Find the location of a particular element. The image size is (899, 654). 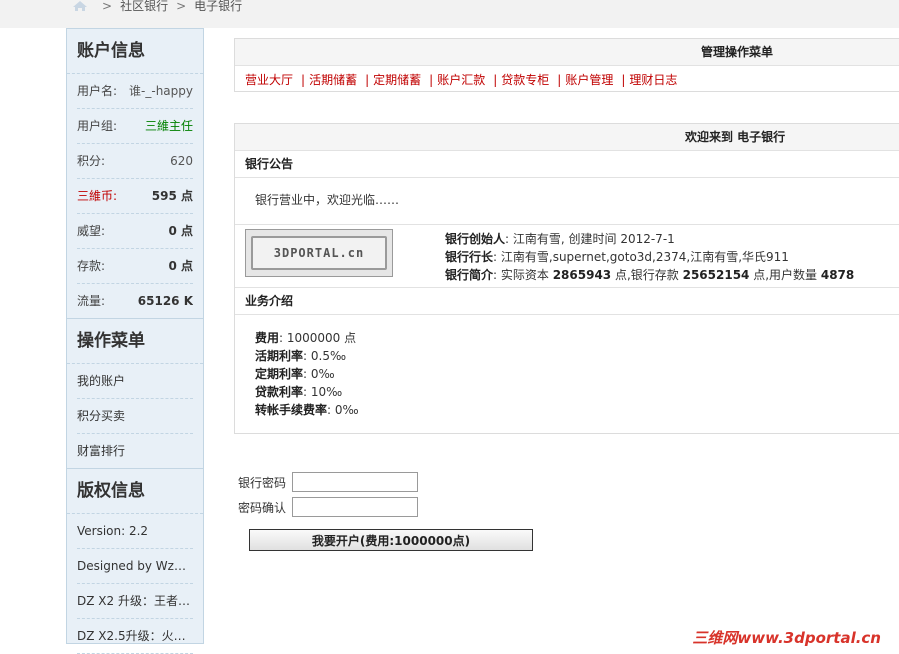

users-value: 4878 is located at coordinates (837, 275).